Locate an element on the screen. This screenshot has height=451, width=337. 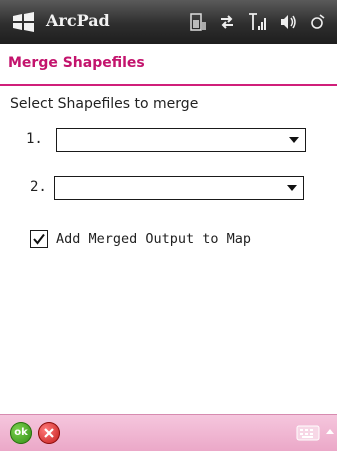
chevron-up-icon is located at coordinates (330, 431).